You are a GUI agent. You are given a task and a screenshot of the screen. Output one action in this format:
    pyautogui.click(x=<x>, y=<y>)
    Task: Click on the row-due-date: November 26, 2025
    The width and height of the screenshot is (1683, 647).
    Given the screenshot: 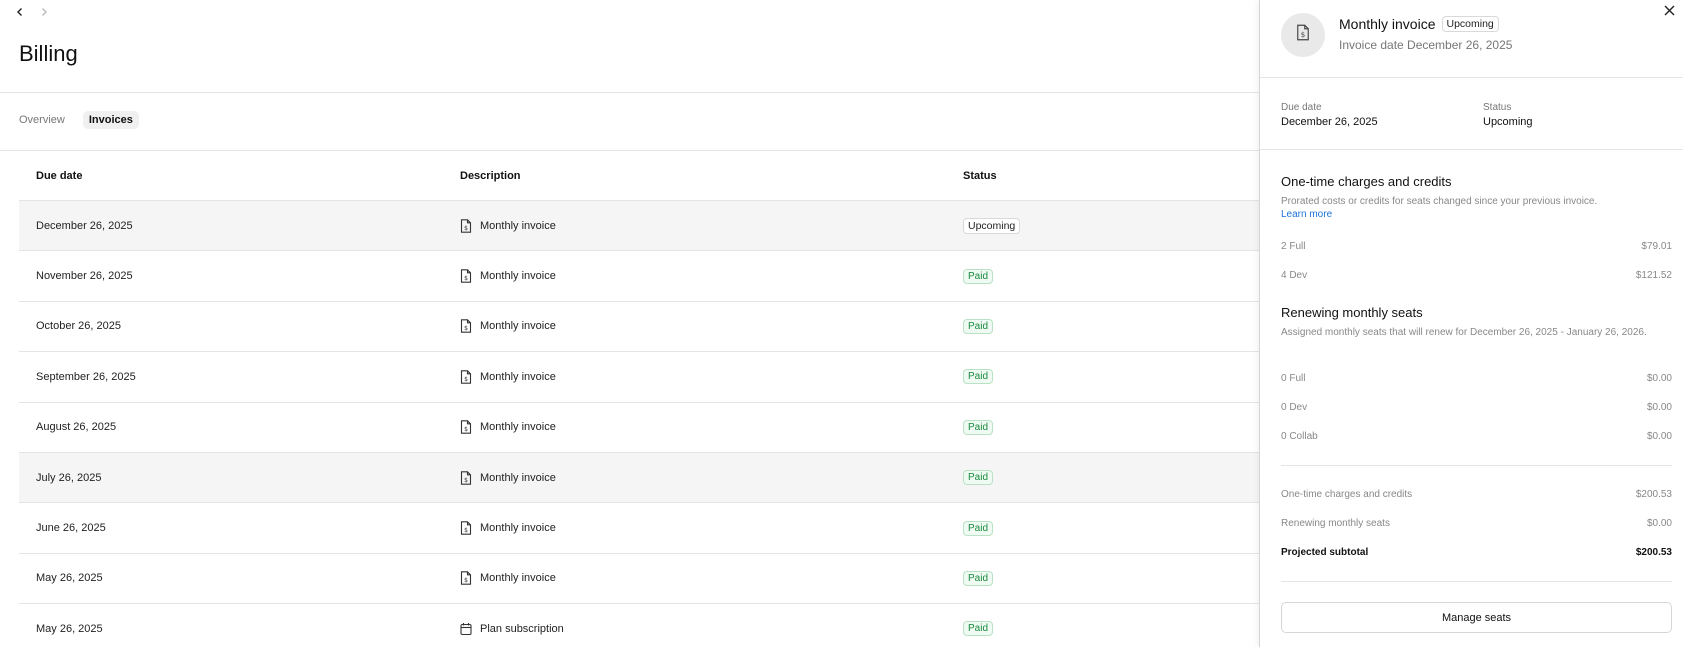 What is the action you would take?
    pyautogui.click(x=84, y=276)
    